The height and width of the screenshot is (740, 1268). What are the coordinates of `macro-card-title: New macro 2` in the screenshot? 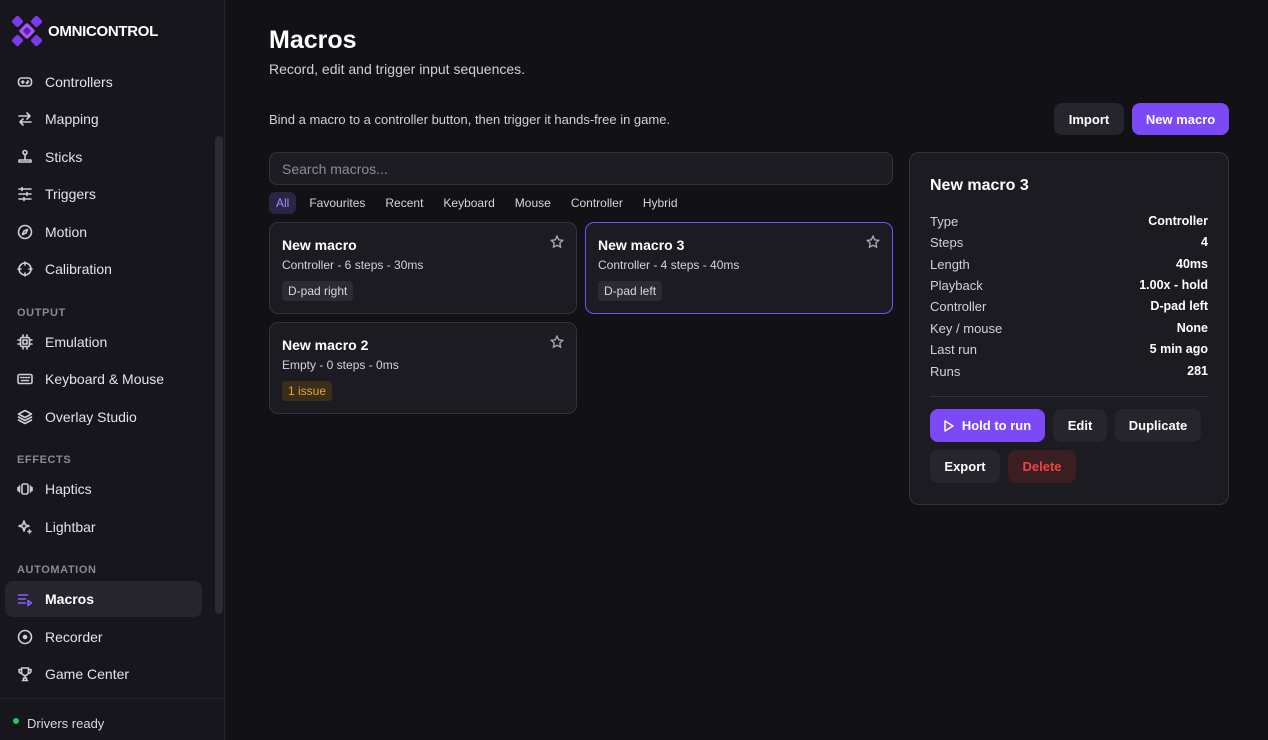 It's located at (325, 345).